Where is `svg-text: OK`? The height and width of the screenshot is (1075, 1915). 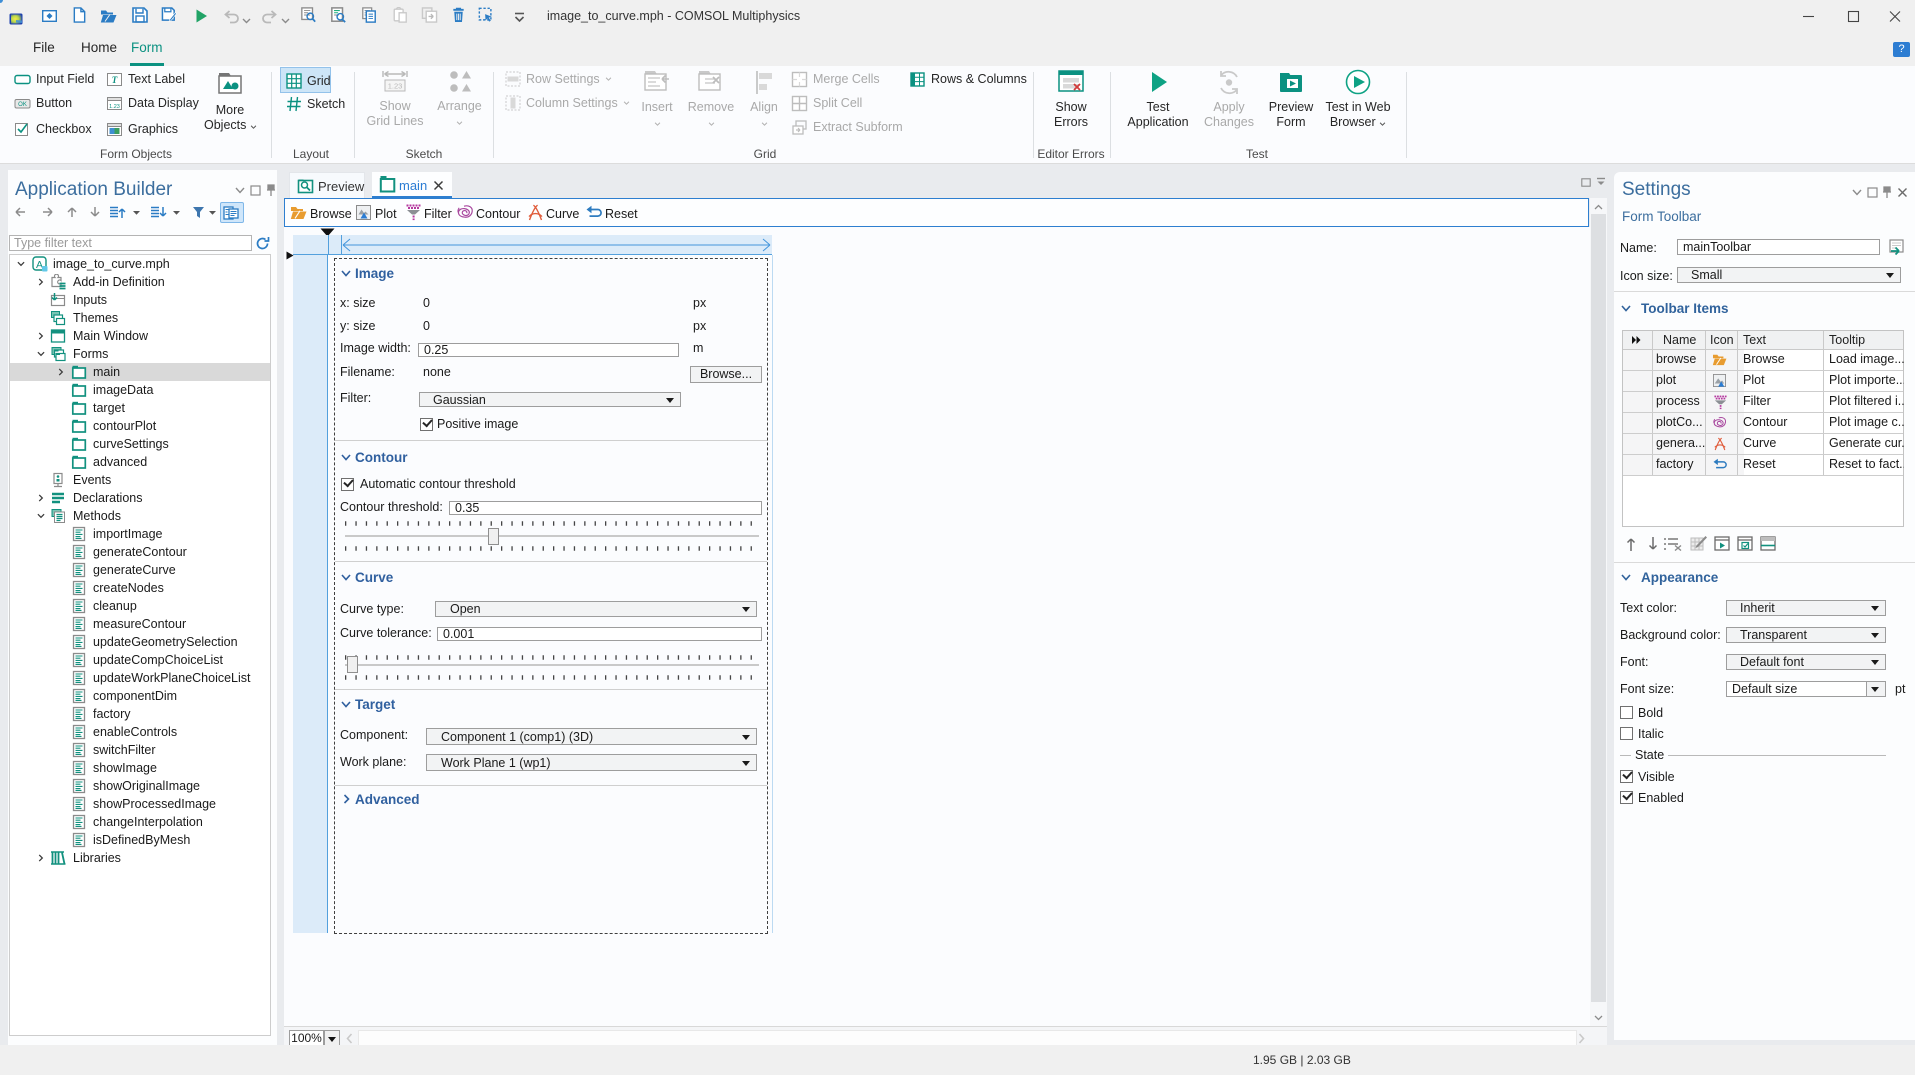
svg-text: OK is located at coordinates (22, 105).